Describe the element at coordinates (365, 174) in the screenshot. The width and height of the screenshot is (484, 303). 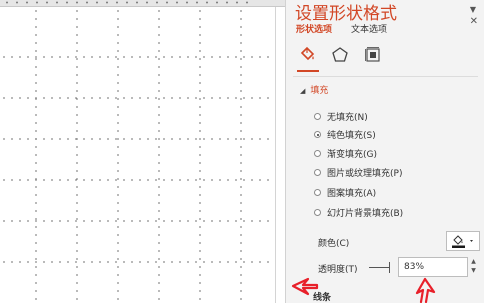
I see `radio-label: 图片或纹理填充(P)` at that location.